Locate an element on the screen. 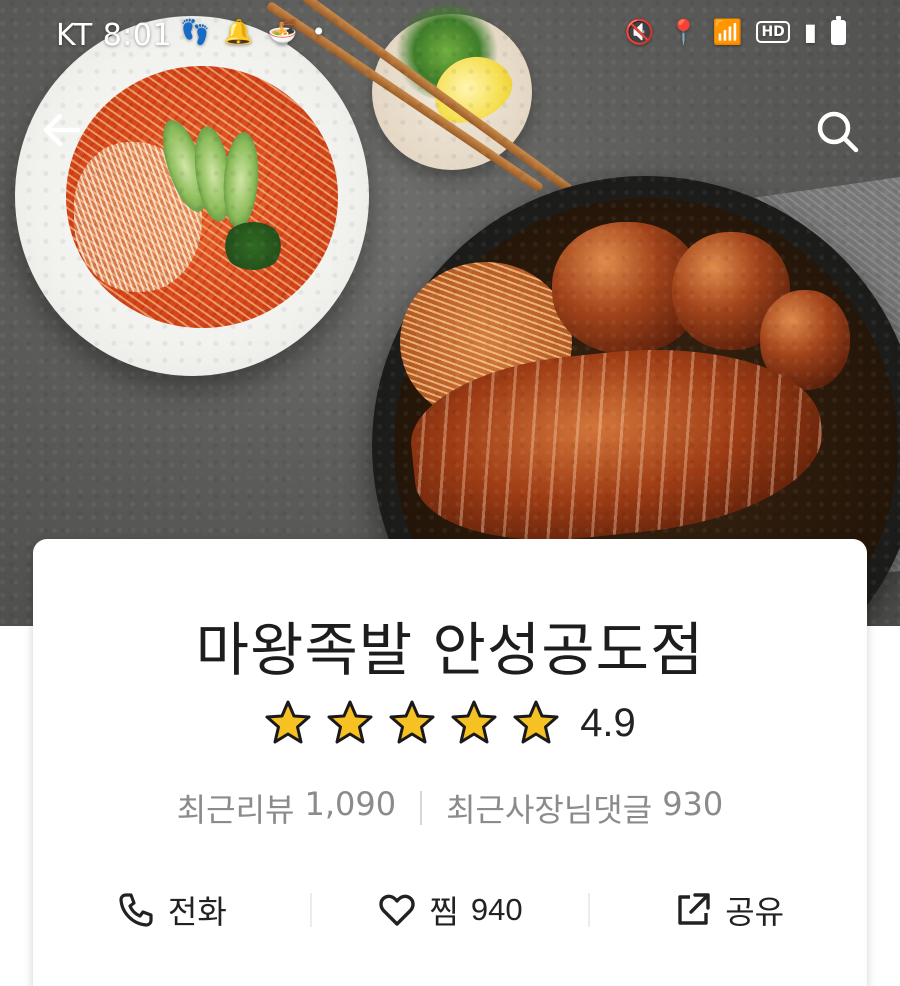 Image resolution: width=900 pixels, height=986 pixels. share-button: 공유 is located at coordinates (728, 910).